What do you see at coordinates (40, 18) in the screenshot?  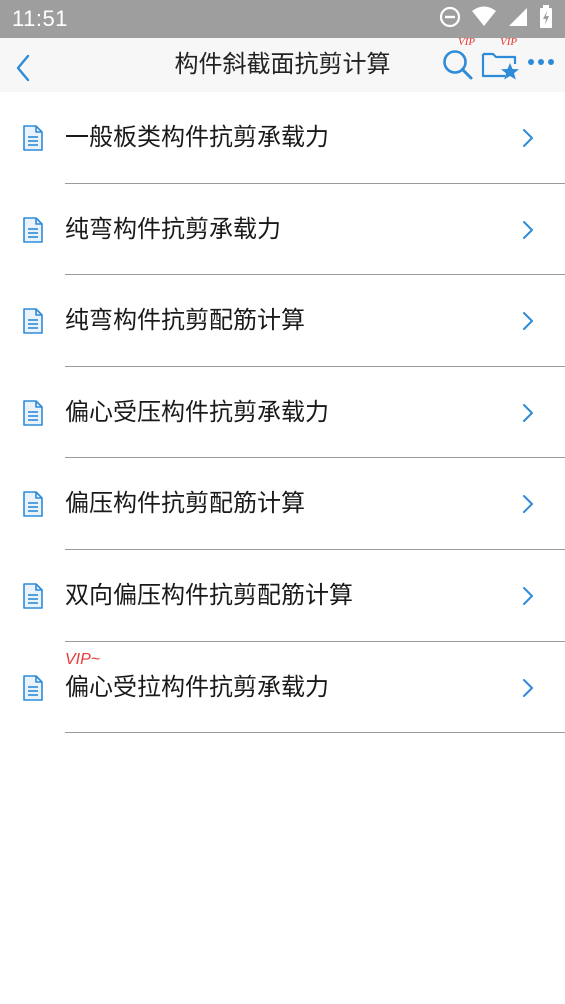 I see `status-time: 11:51` at bounding box center [40, 18].